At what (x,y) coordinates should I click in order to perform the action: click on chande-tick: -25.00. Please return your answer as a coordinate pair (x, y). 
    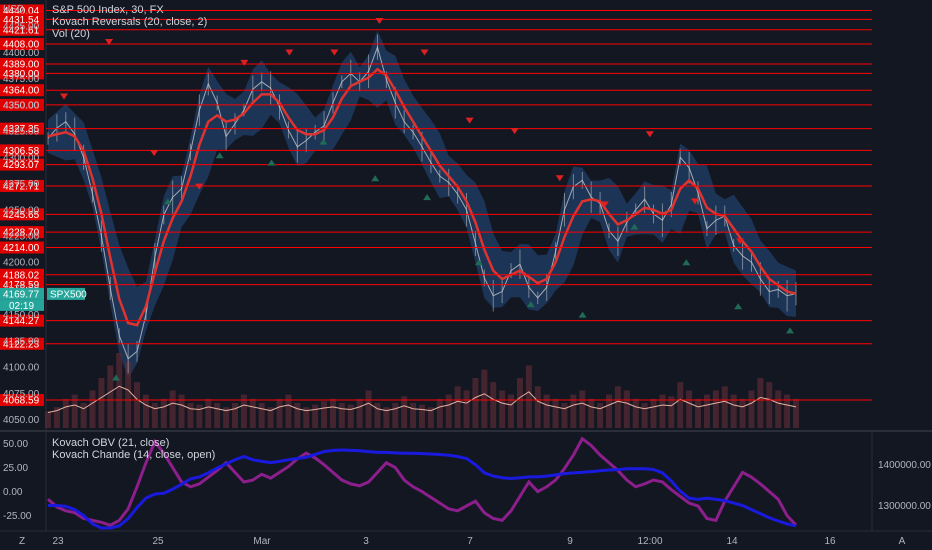
    Looking at the image, I should click on (17, 516).